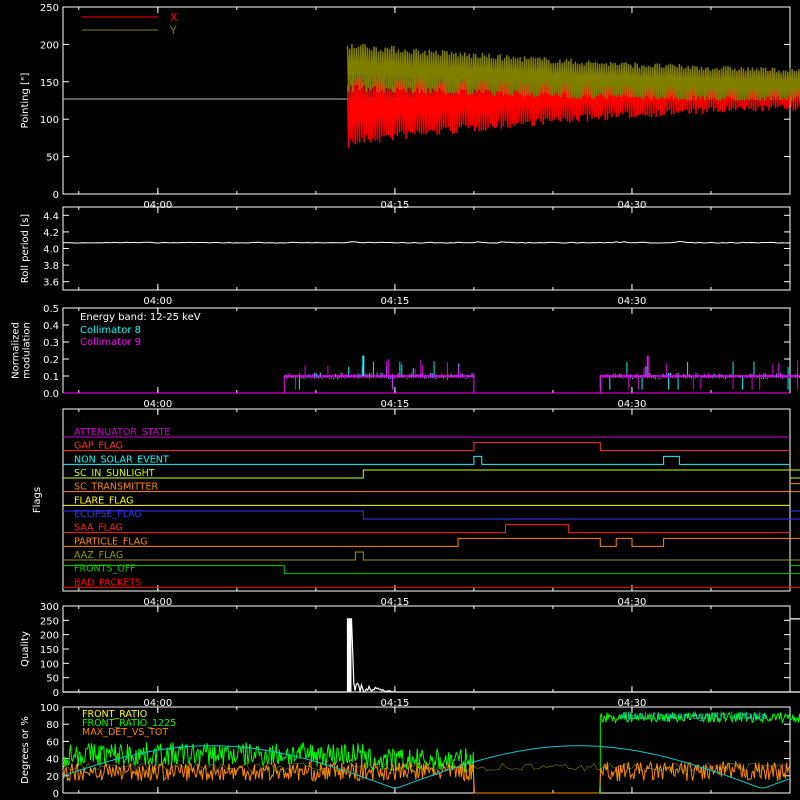 The height and width of the screenshot is (800, 800). What do you see at coordinates (51, 360) in the screenshot?
I see `y-tick-label: 0.2` at bounding box center [51, 360].